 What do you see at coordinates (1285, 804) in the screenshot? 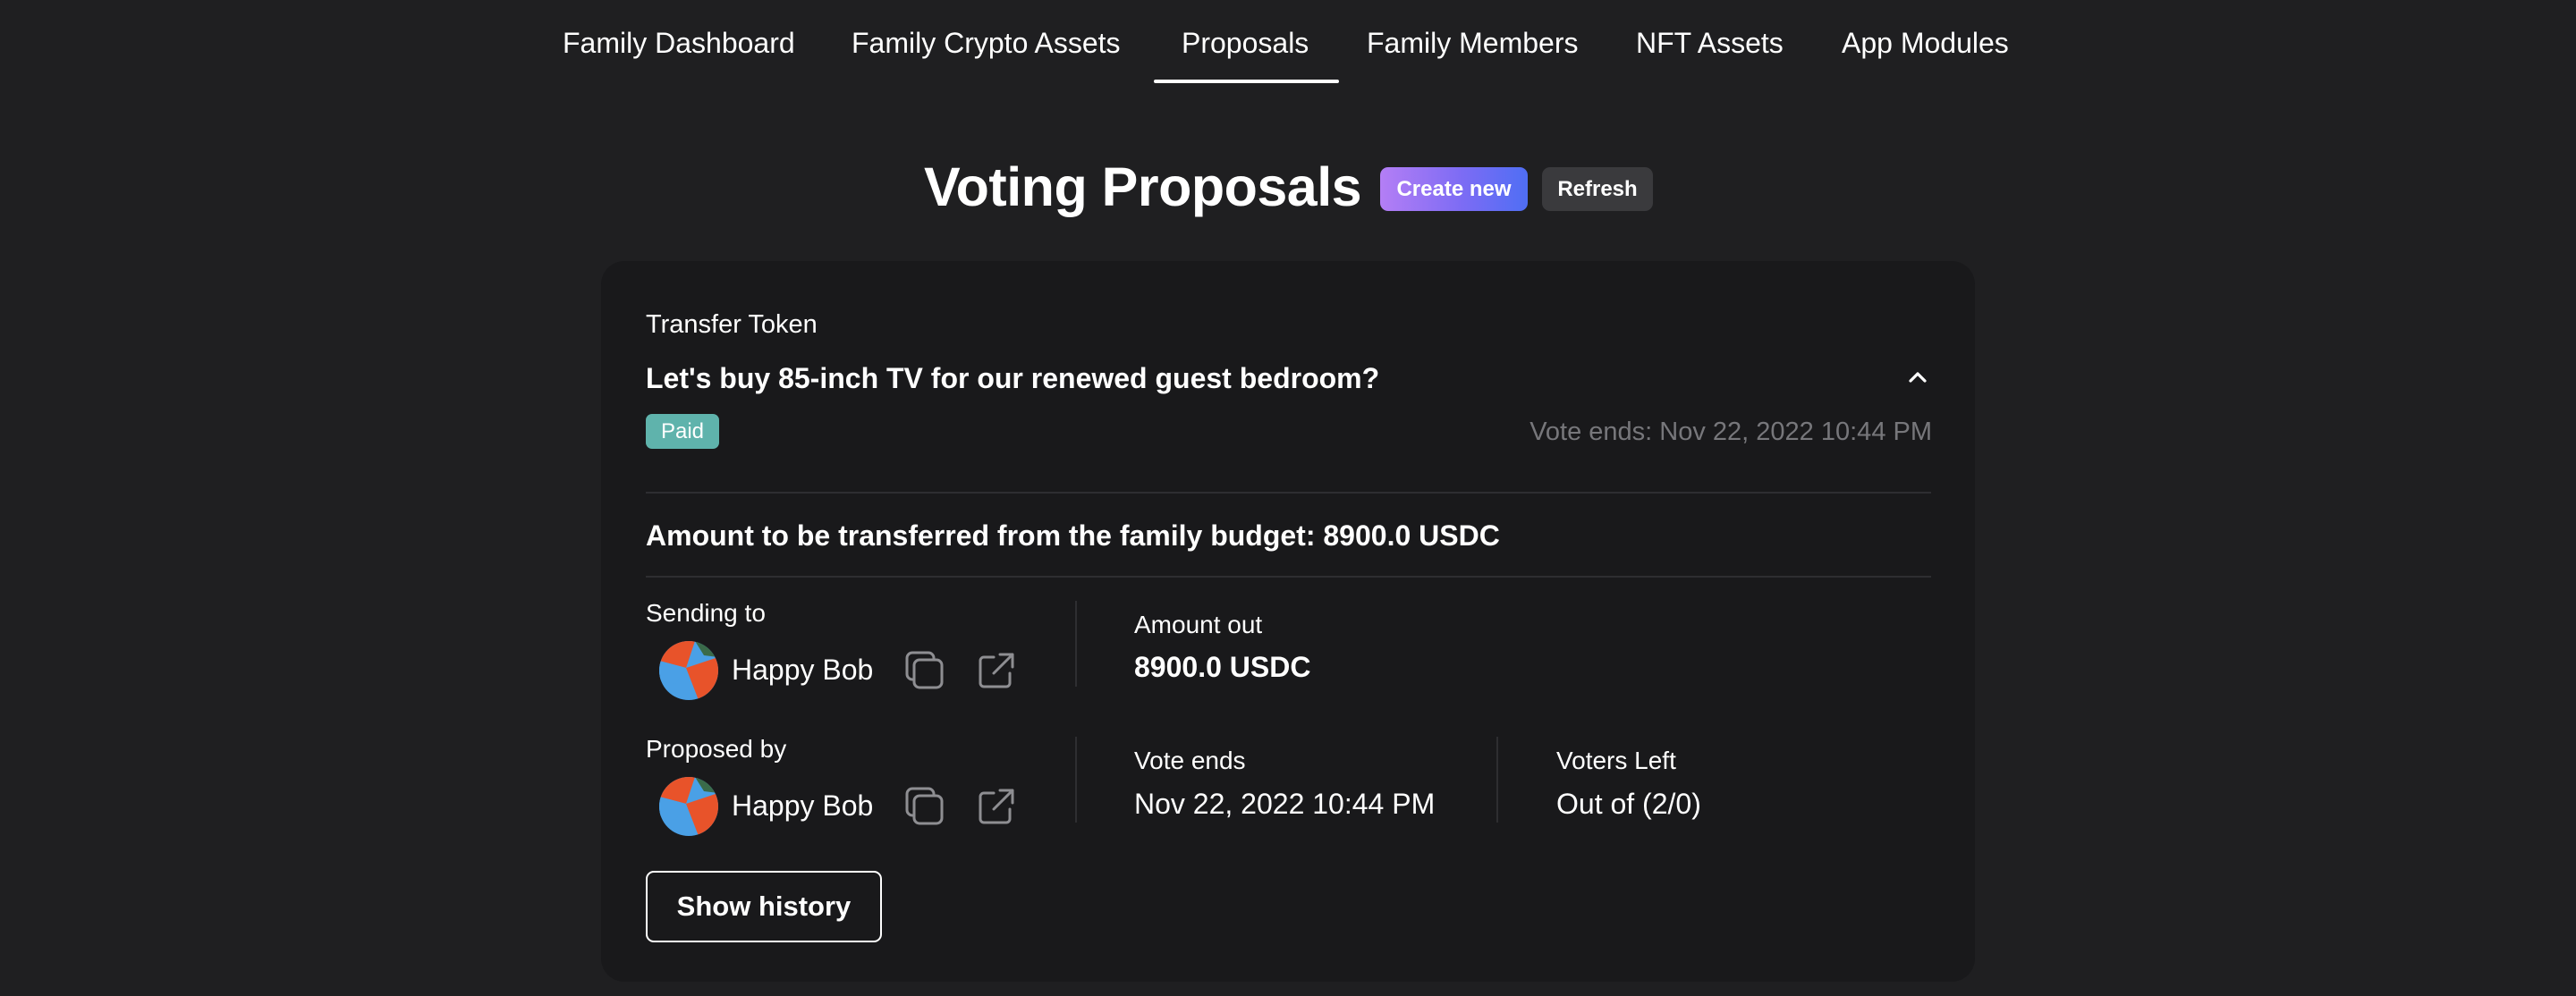
I see `vote-ends-value: Nov 22, 2022 10:44 PM` at bounding box center [1285, 804].